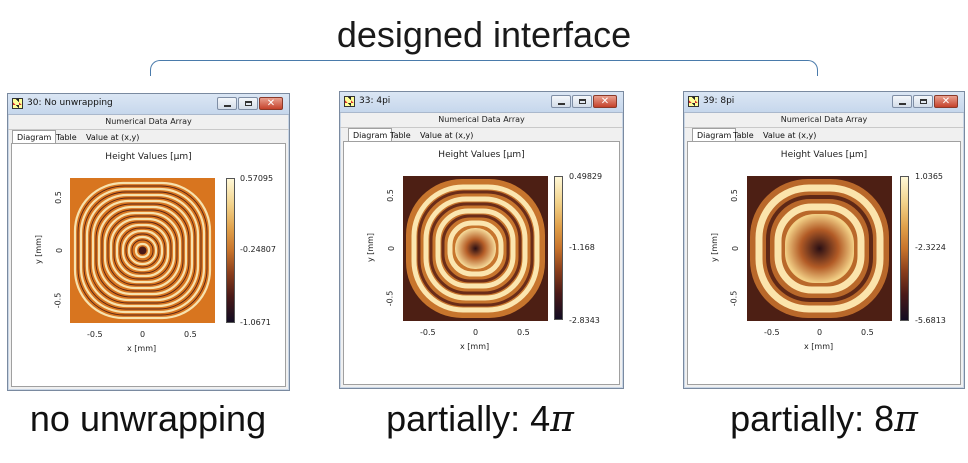  I want to click on colorbar-min-label: -5.6813, so click(930, 320).